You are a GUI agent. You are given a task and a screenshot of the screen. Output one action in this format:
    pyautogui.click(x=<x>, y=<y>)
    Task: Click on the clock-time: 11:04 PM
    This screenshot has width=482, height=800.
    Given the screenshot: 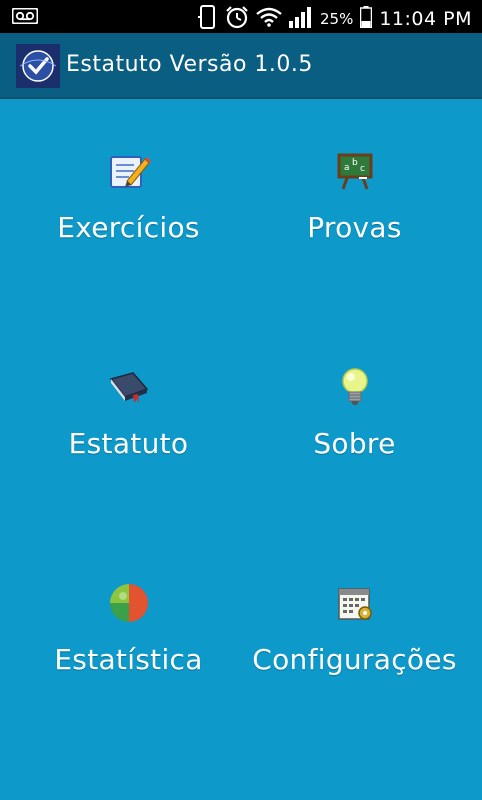 What is the action you would take?
    pyautogui.click(x=425, y=19)
    